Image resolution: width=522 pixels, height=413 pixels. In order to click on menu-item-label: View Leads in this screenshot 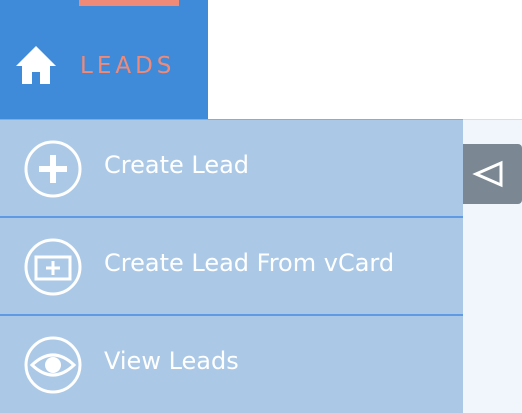, I will do `click(171, 361)`.